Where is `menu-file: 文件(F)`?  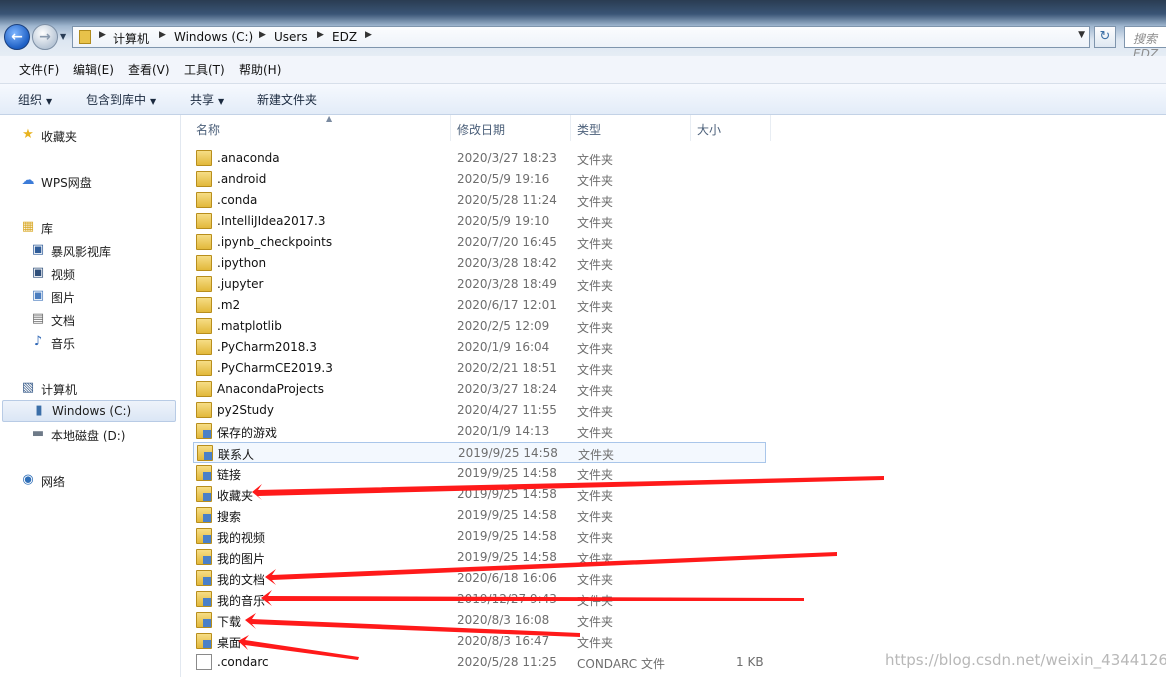
menu-file: 文件(F) is located at coordinates (39, 69).